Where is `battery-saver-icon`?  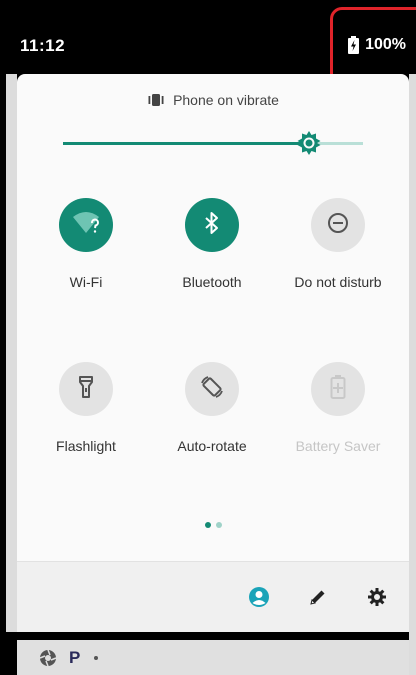 battery-saver-icon is located at coordinates (338, 389).